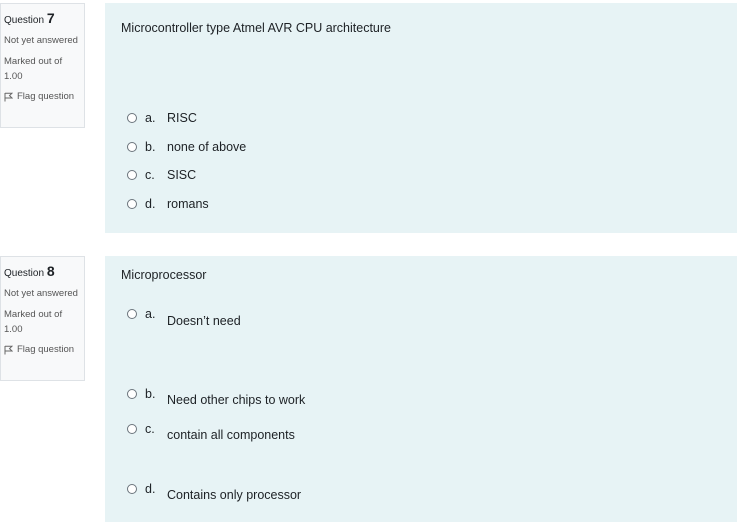 The width and height of the screenshot is (737, 523). I want to click on answer-option: b. none of above, so click(186, 147).